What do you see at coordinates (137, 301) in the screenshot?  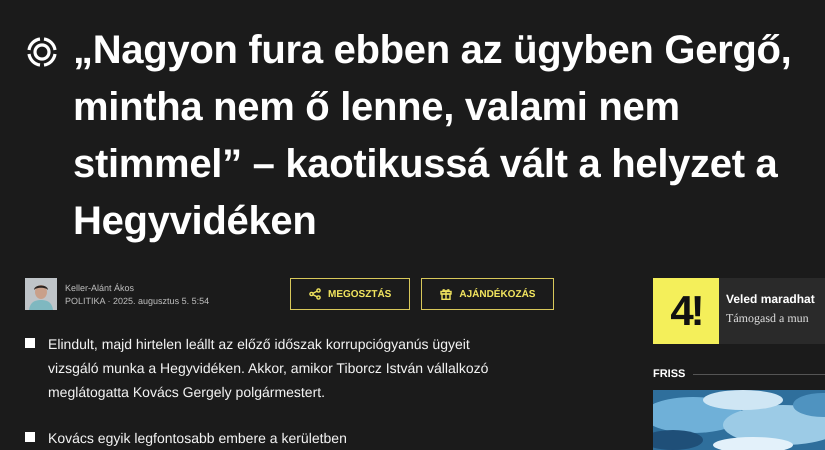 I see `article-meta: POLITIKA · 2025. augusztus 5. 5:54` at bounding box center [137, 301].